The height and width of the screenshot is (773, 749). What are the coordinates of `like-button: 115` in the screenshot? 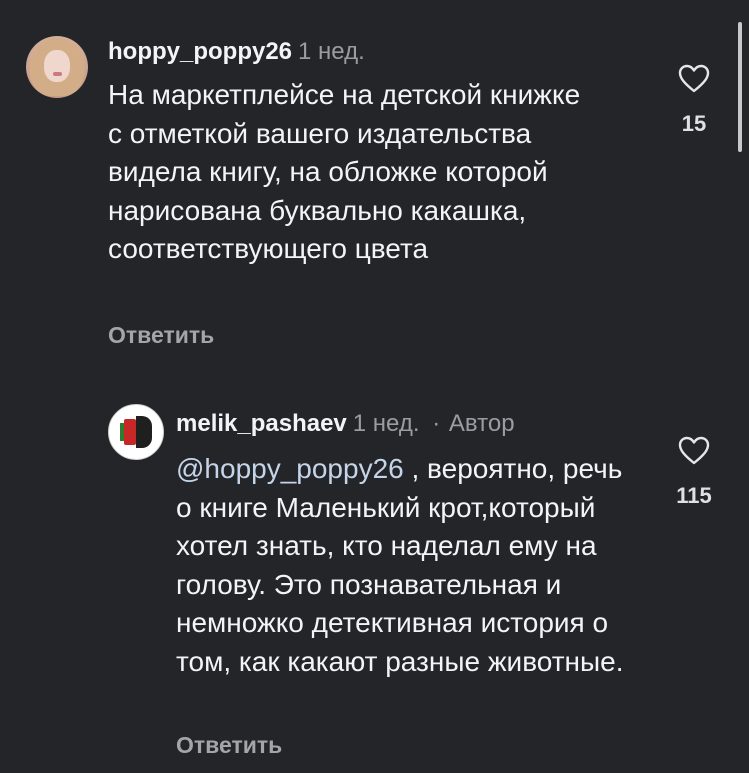 It's located at (694, 472).